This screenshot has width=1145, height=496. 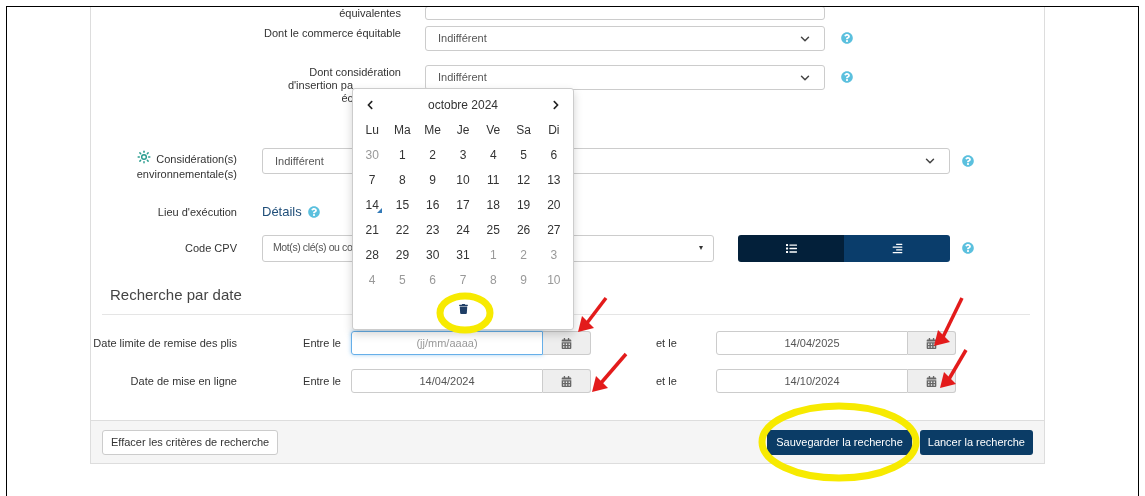 What do you see at coordinates (523, 130) in the screenshot?
I see `weekday-label: Sa` at bounding box center [523, 130].